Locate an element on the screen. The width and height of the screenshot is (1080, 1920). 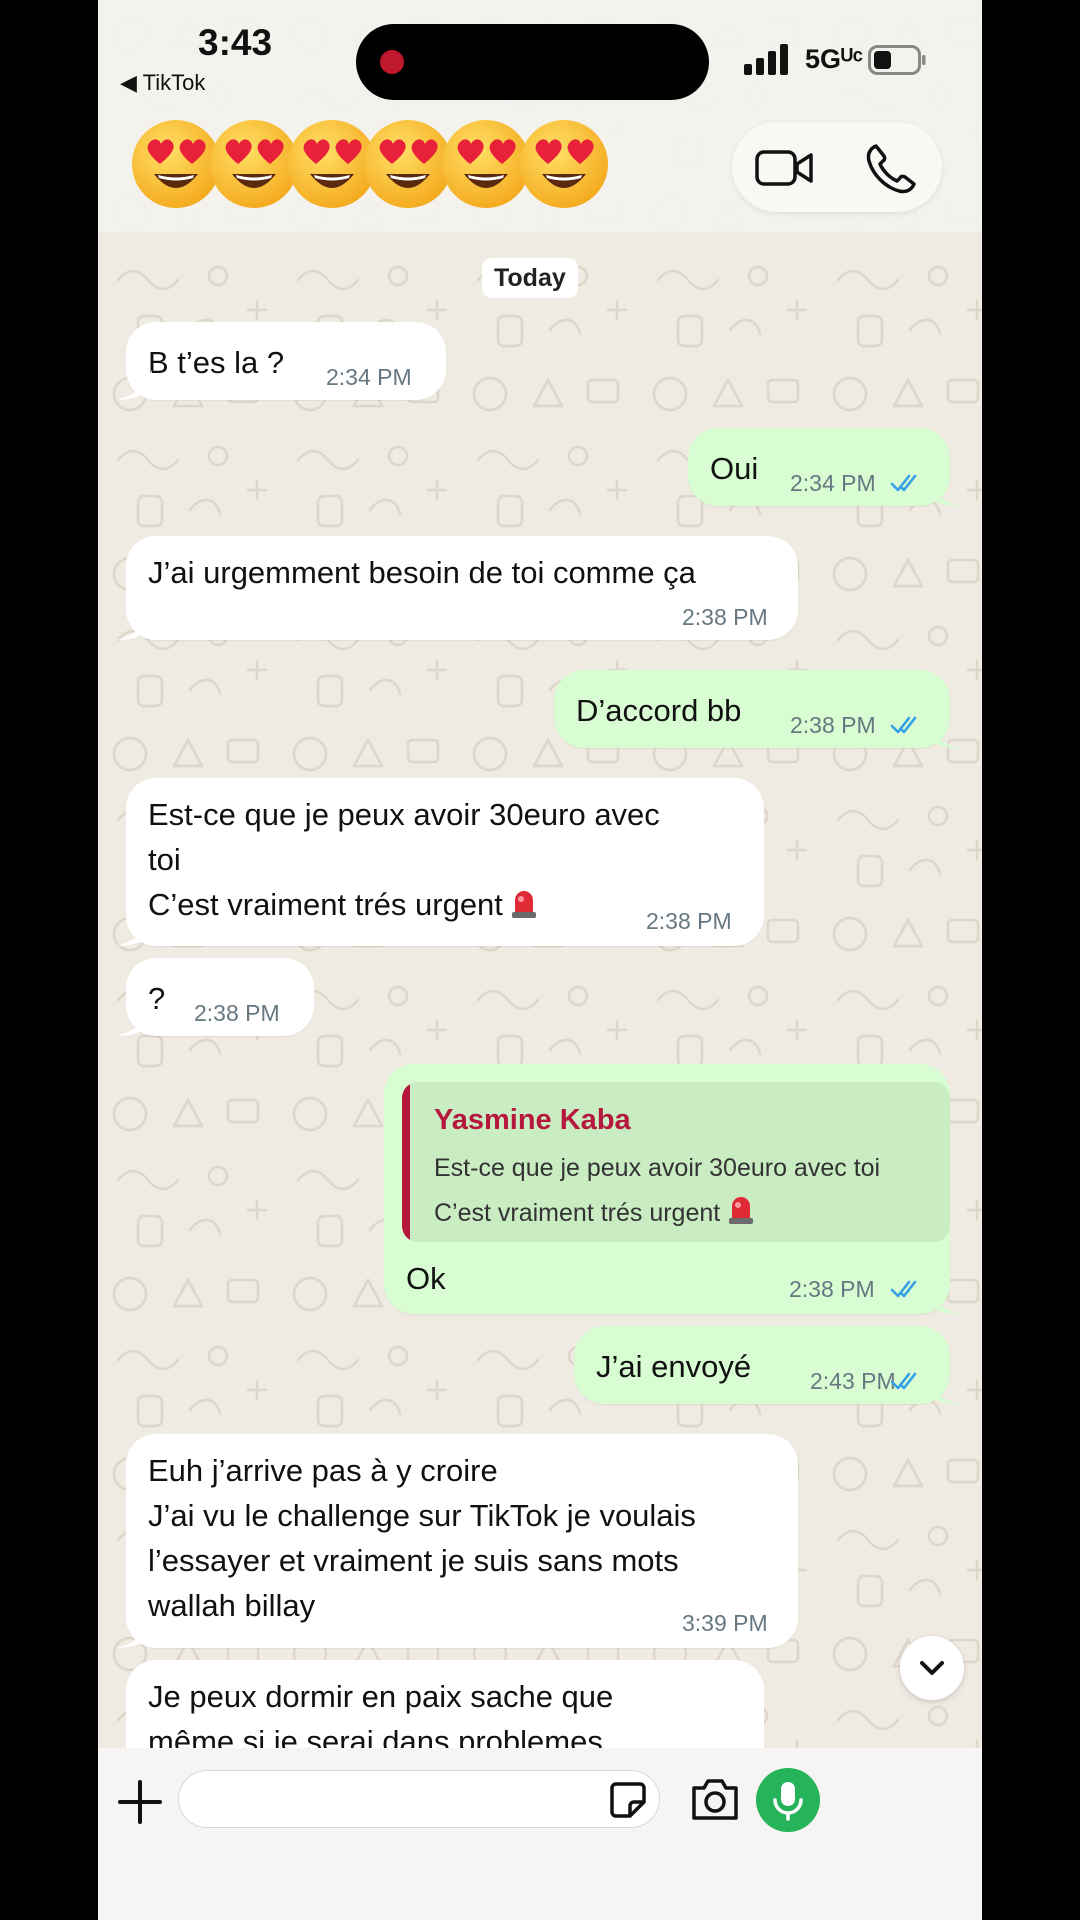
incoming-message: ? 2:38 PM is located at coordinates (215, 997).